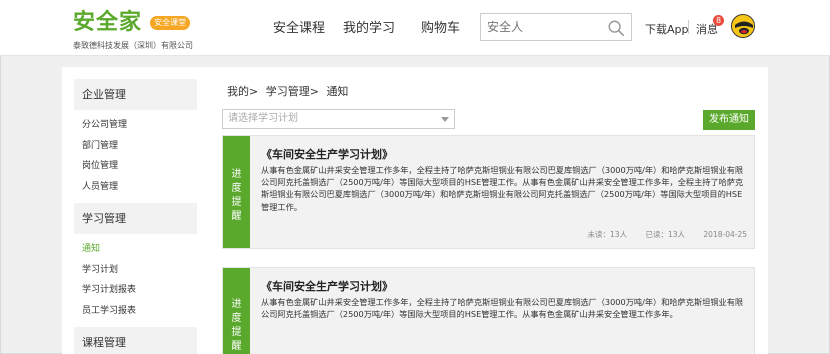 The height and width of the screenshot is (354, 830). Describe the element at coordinates (718, 20) in the screenshot. I see `message-count-badge: 8` at that location.